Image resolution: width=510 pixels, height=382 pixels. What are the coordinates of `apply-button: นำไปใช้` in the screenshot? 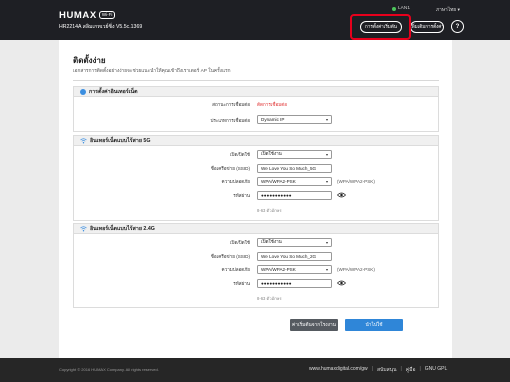 It's located at (374, 325).